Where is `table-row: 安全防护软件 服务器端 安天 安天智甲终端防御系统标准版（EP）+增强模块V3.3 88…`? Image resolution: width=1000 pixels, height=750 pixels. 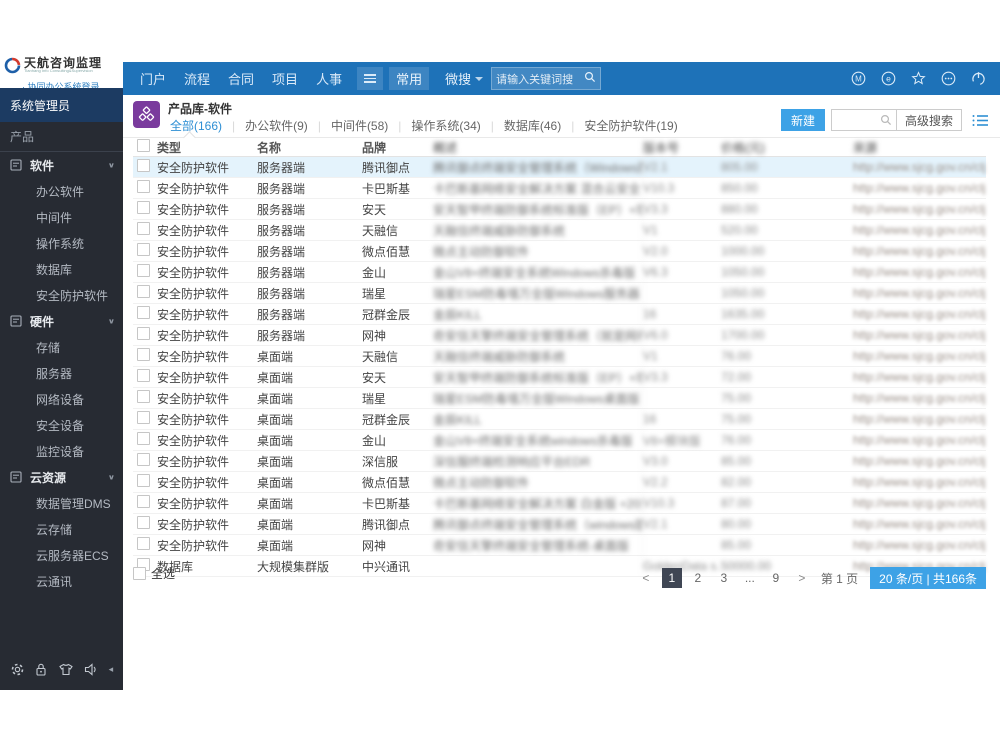 table-row: 安全防护软件 服务器端 安天 安天智甲终端防御系统标准版（EP）+增强模块V3.3 88… is located at coordinates (559, 209).